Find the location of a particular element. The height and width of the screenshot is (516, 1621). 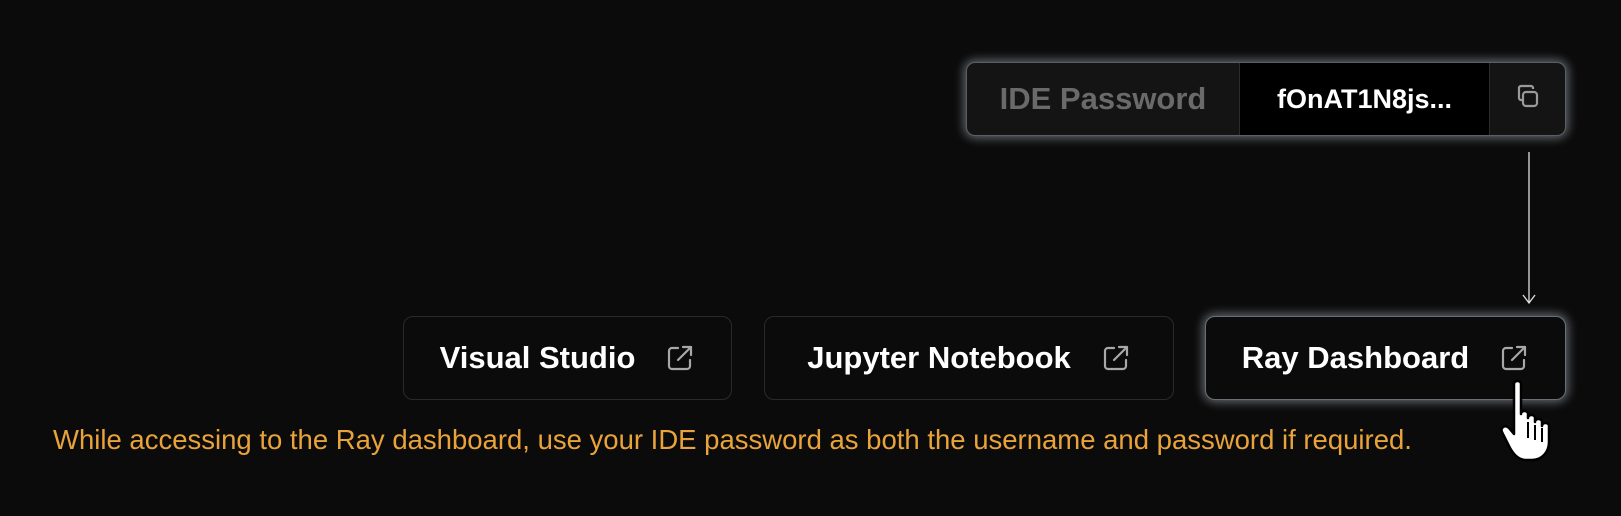

ray-dashboard-label: Ray Dashboard is located at coordinates (1355, 357).